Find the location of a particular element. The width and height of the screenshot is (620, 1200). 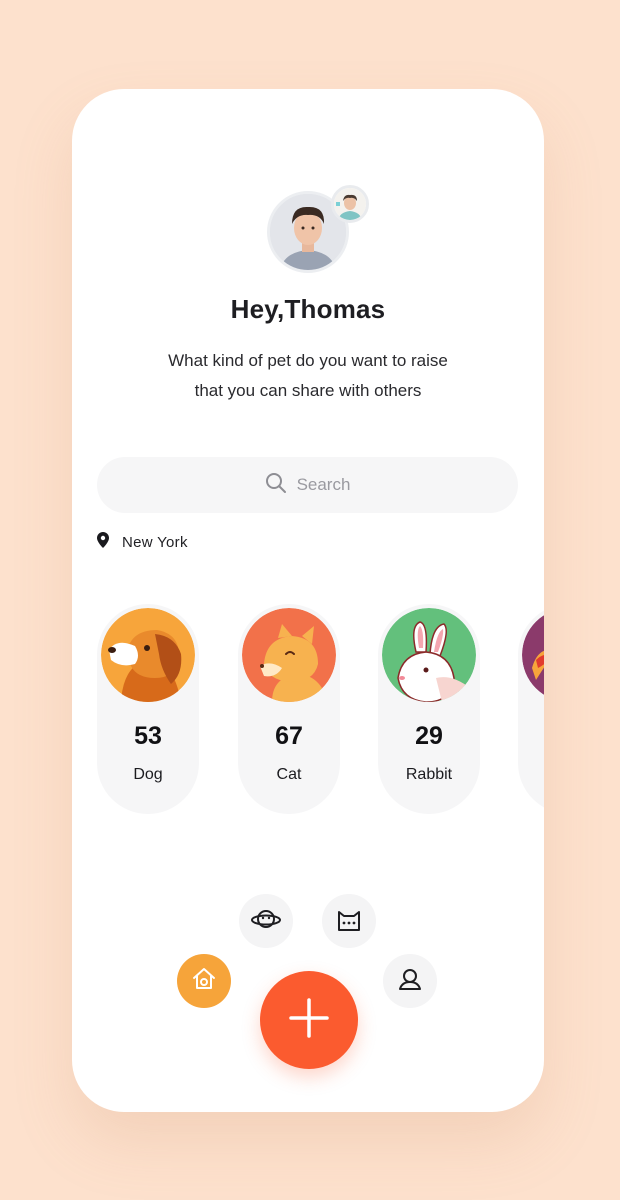

pet-card-rabbit: 29 Rabbit is located at coordinates (429, 709).